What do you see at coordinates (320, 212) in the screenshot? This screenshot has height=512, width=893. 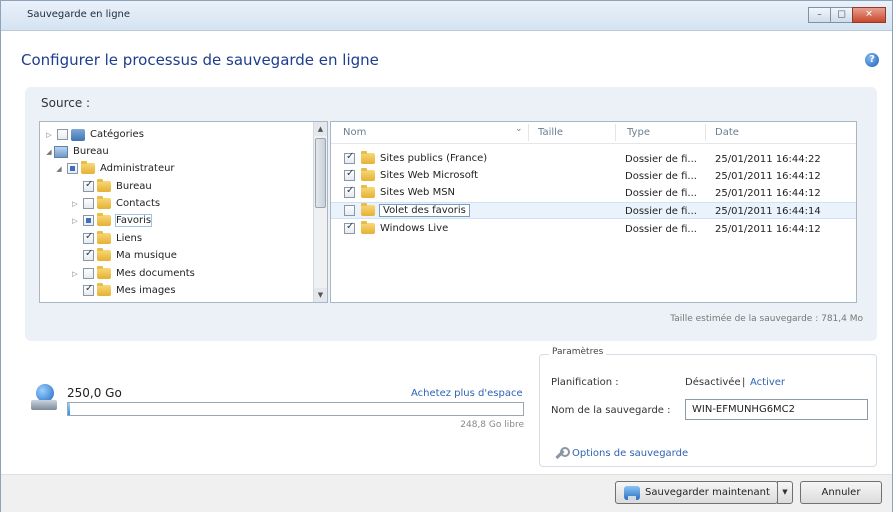 I see `tree-scrollbar: ▲ ▼` at bounding box center [320, 212].